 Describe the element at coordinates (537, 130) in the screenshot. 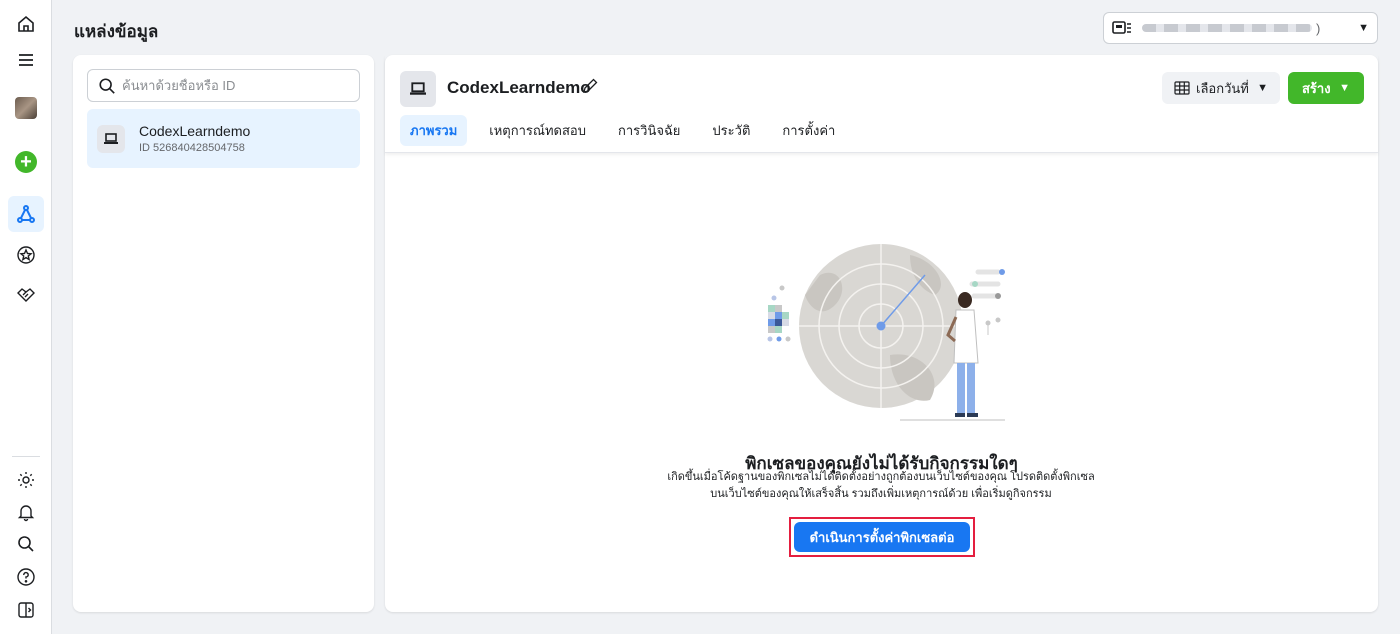

I see `tab-test-events: เหตุการณ์ทดสอบ` at that location.